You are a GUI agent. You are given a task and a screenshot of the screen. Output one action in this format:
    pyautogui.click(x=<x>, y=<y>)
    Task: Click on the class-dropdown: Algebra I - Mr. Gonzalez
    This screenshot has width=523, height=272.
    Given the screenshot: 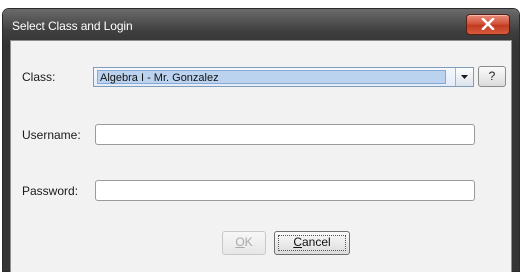 What is the action you would take?
    pyautogui.click(x=283, y=77)
    